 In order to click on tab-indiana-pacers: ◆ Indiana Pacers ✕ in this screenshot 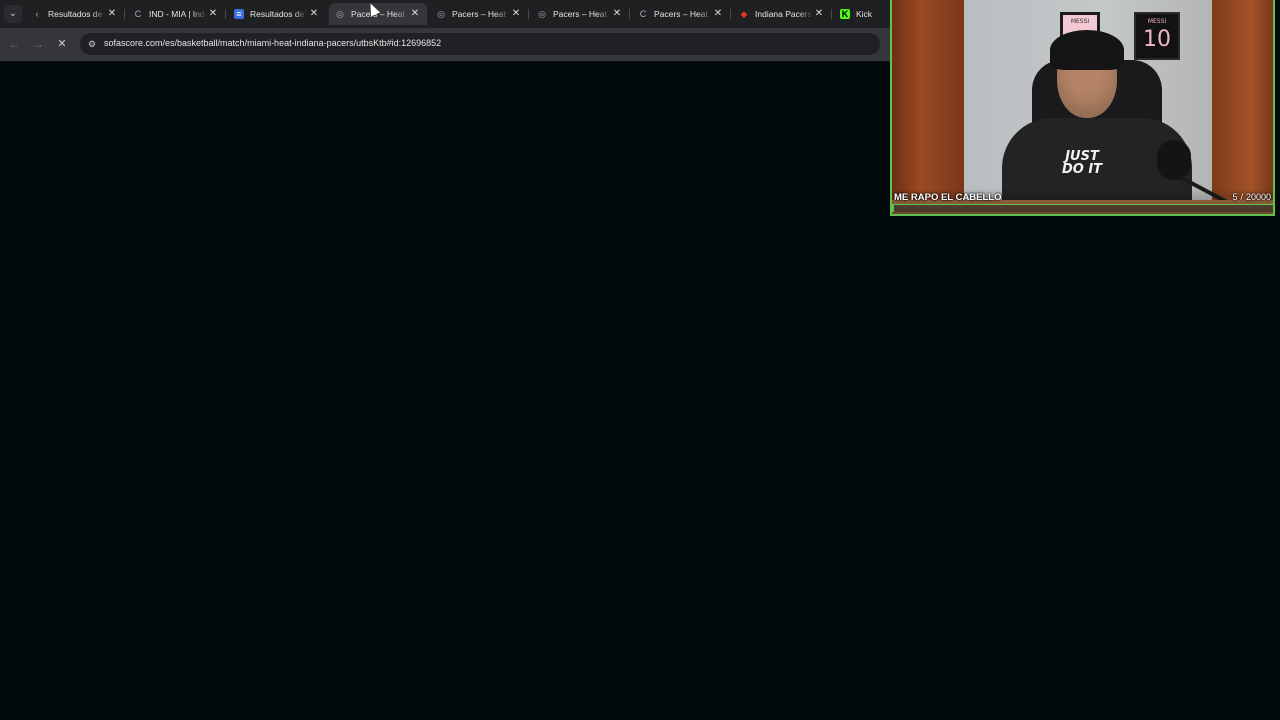, I will do `click(782, 14)`.